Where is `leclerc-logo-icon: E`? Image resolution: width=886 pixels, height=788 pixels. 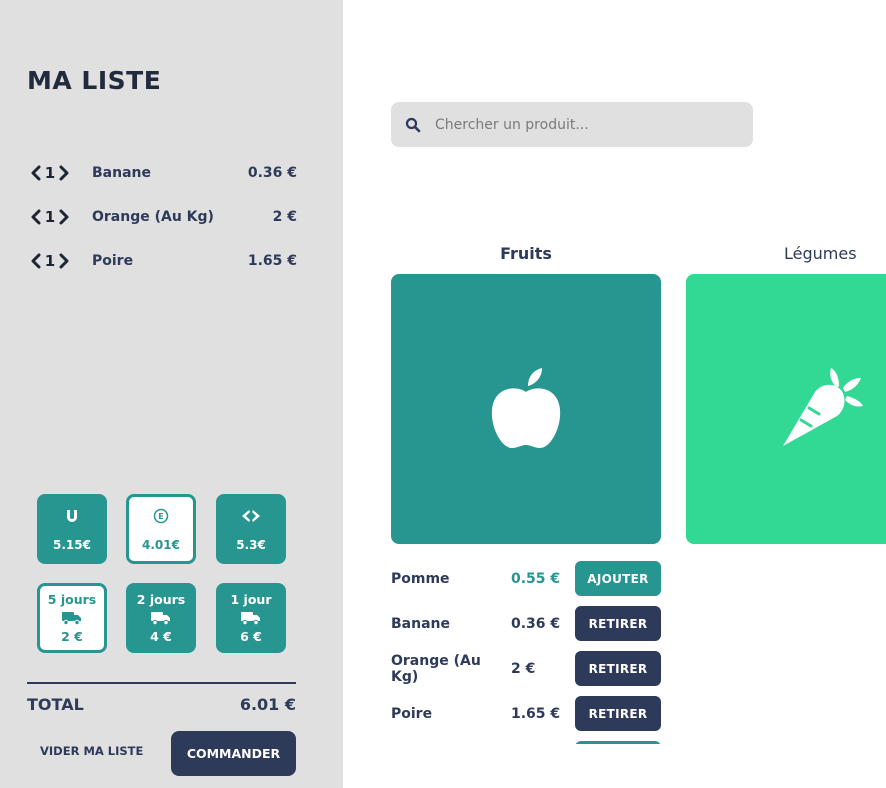
leclerc-logo-icon: E is located at coordinates (161, 516).